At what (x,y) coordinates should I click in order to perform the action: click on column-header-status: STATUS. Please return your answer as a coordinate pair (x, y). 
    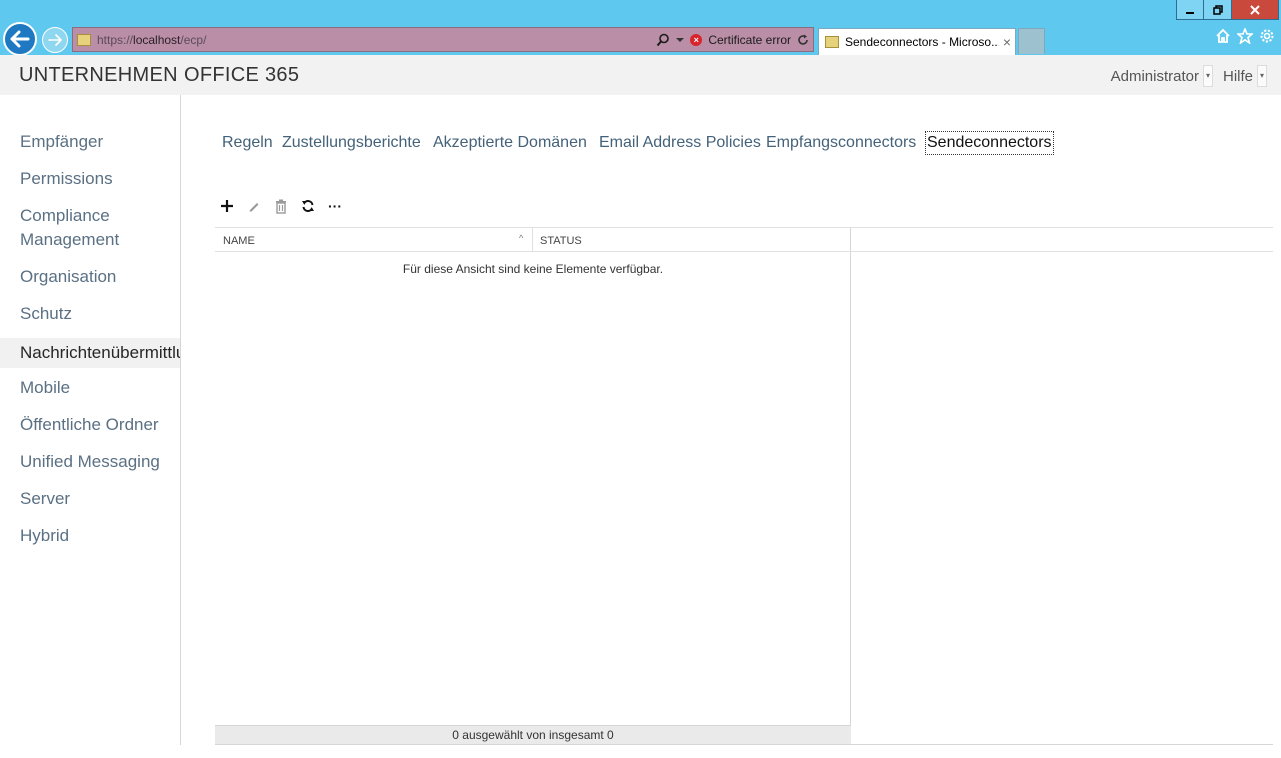
    Looking at the image, I should click on (561, 241).